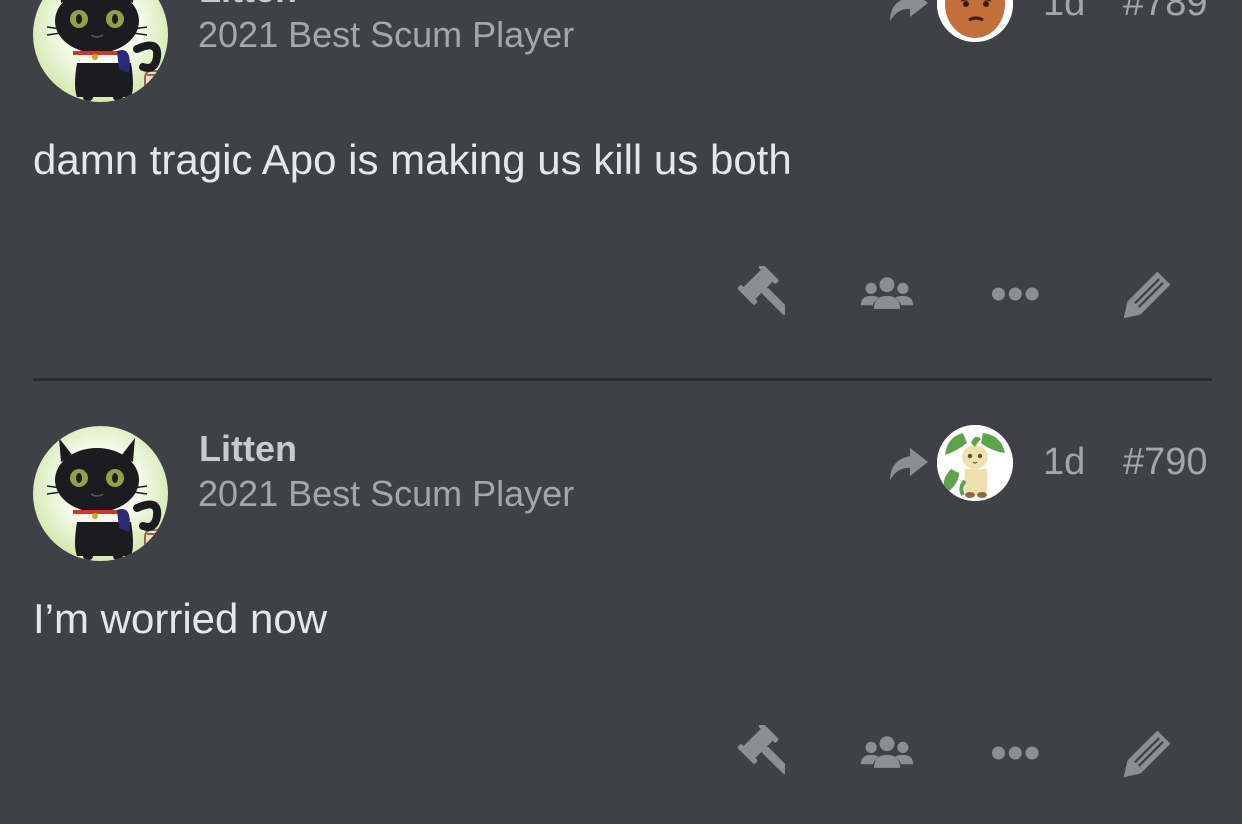  What do you see at coordinates (908, 464) in the screenshot?
I see `reply-arrow-icon` at bounding box center [908, 464].